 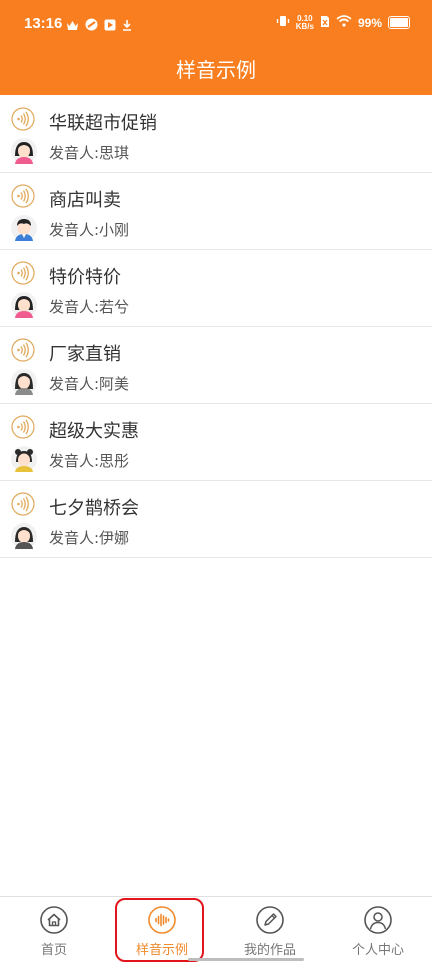 I want to click on page-title: 样音示例, so click(x=216, y=70).